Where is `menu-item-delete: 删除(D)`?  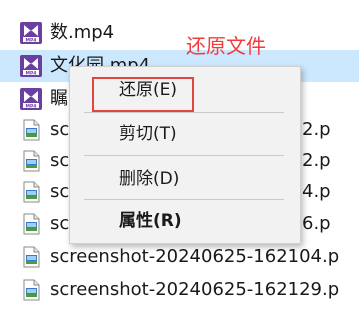 menu-item-delete: 删除(D) is located at coordinates (149, 179).